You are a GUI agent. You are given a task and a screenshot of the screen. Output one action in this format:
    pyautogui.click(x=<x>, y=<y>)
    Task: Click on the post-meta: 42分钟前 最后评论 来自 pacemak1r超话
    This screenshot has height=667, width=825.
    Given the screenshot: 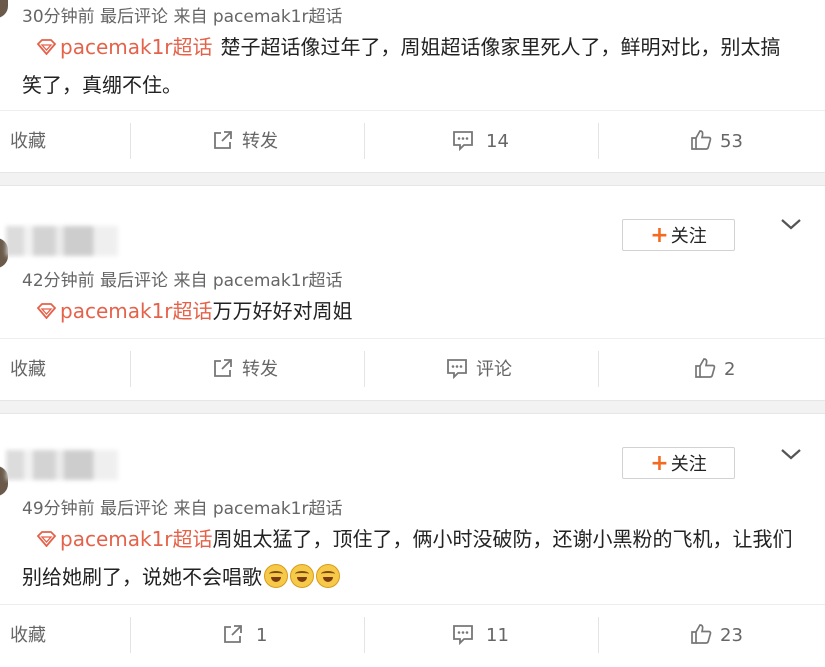 What is the action you would take?
    pyautogui.click(x=182, y=281)
    